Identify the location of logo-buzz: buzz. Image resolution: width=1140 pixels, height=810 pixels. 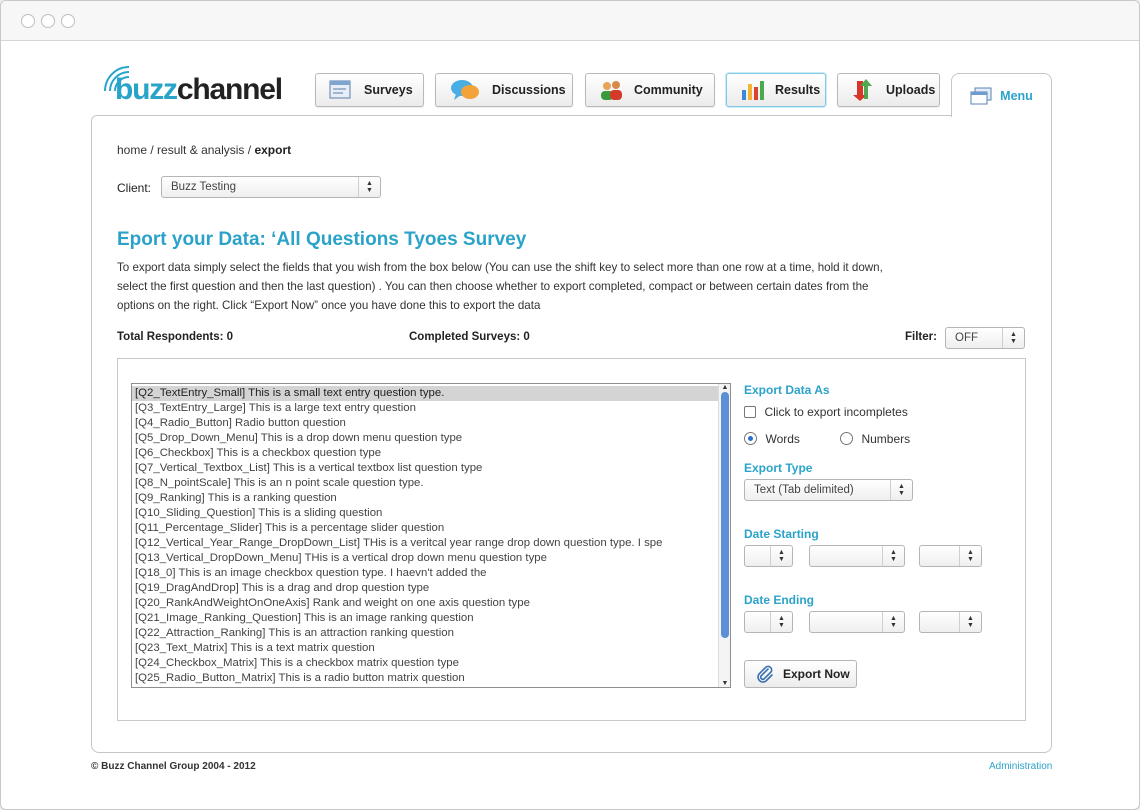
(146, 89).